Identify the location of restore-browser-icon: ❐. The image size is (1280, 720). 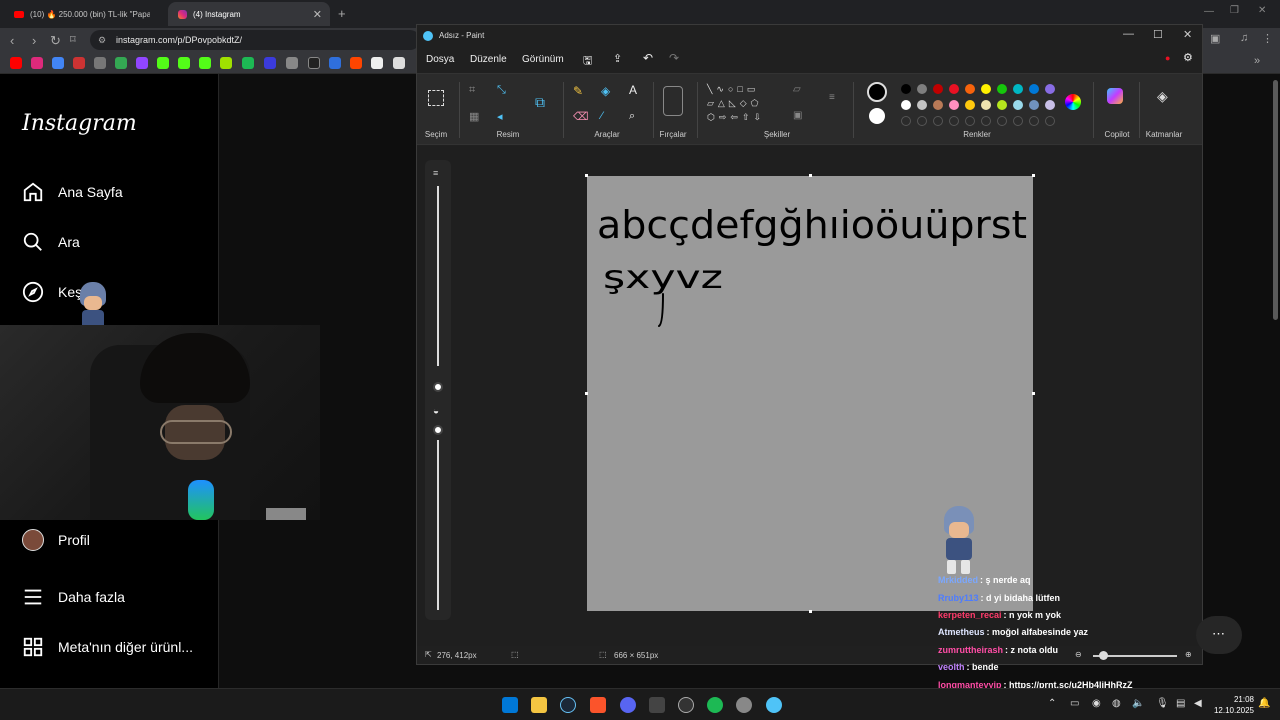
(1234, 10).